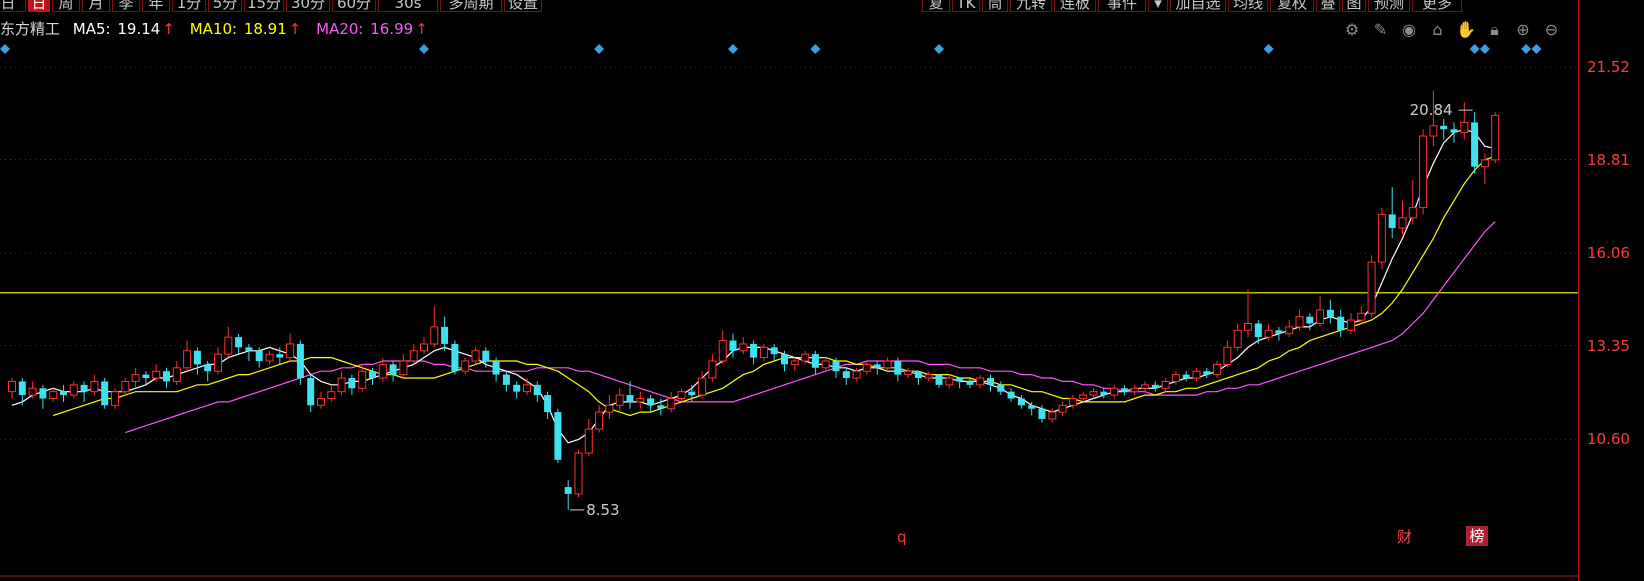 The height and width of the screenshot is (581, 1644). What do you see at coordinates (13, 6) in the screenshot?
I see `toolbar-left-item-0: 日` at bounding box center [13, 6].